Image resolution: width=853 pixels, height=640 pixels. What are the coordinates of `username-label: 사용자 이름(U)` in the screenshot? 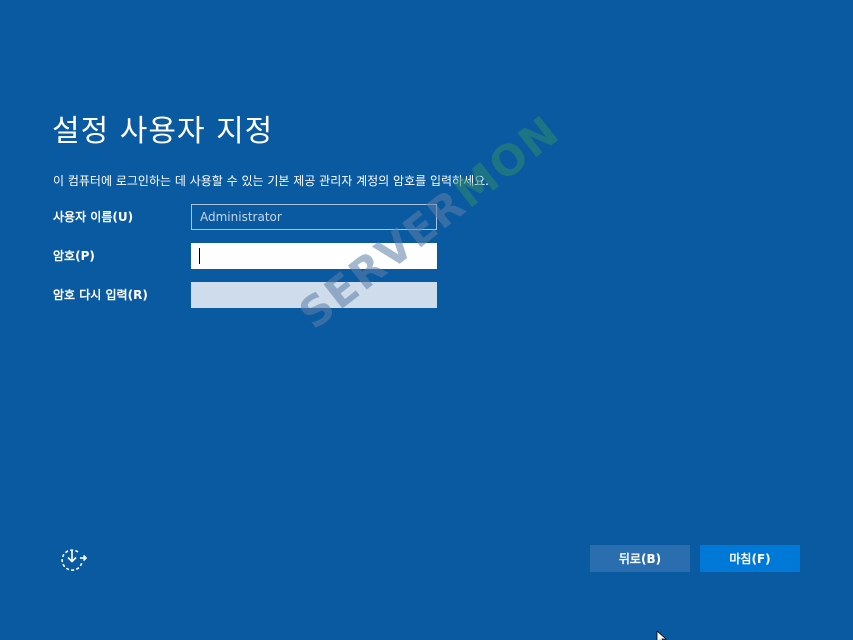 It's located at (93, 217).